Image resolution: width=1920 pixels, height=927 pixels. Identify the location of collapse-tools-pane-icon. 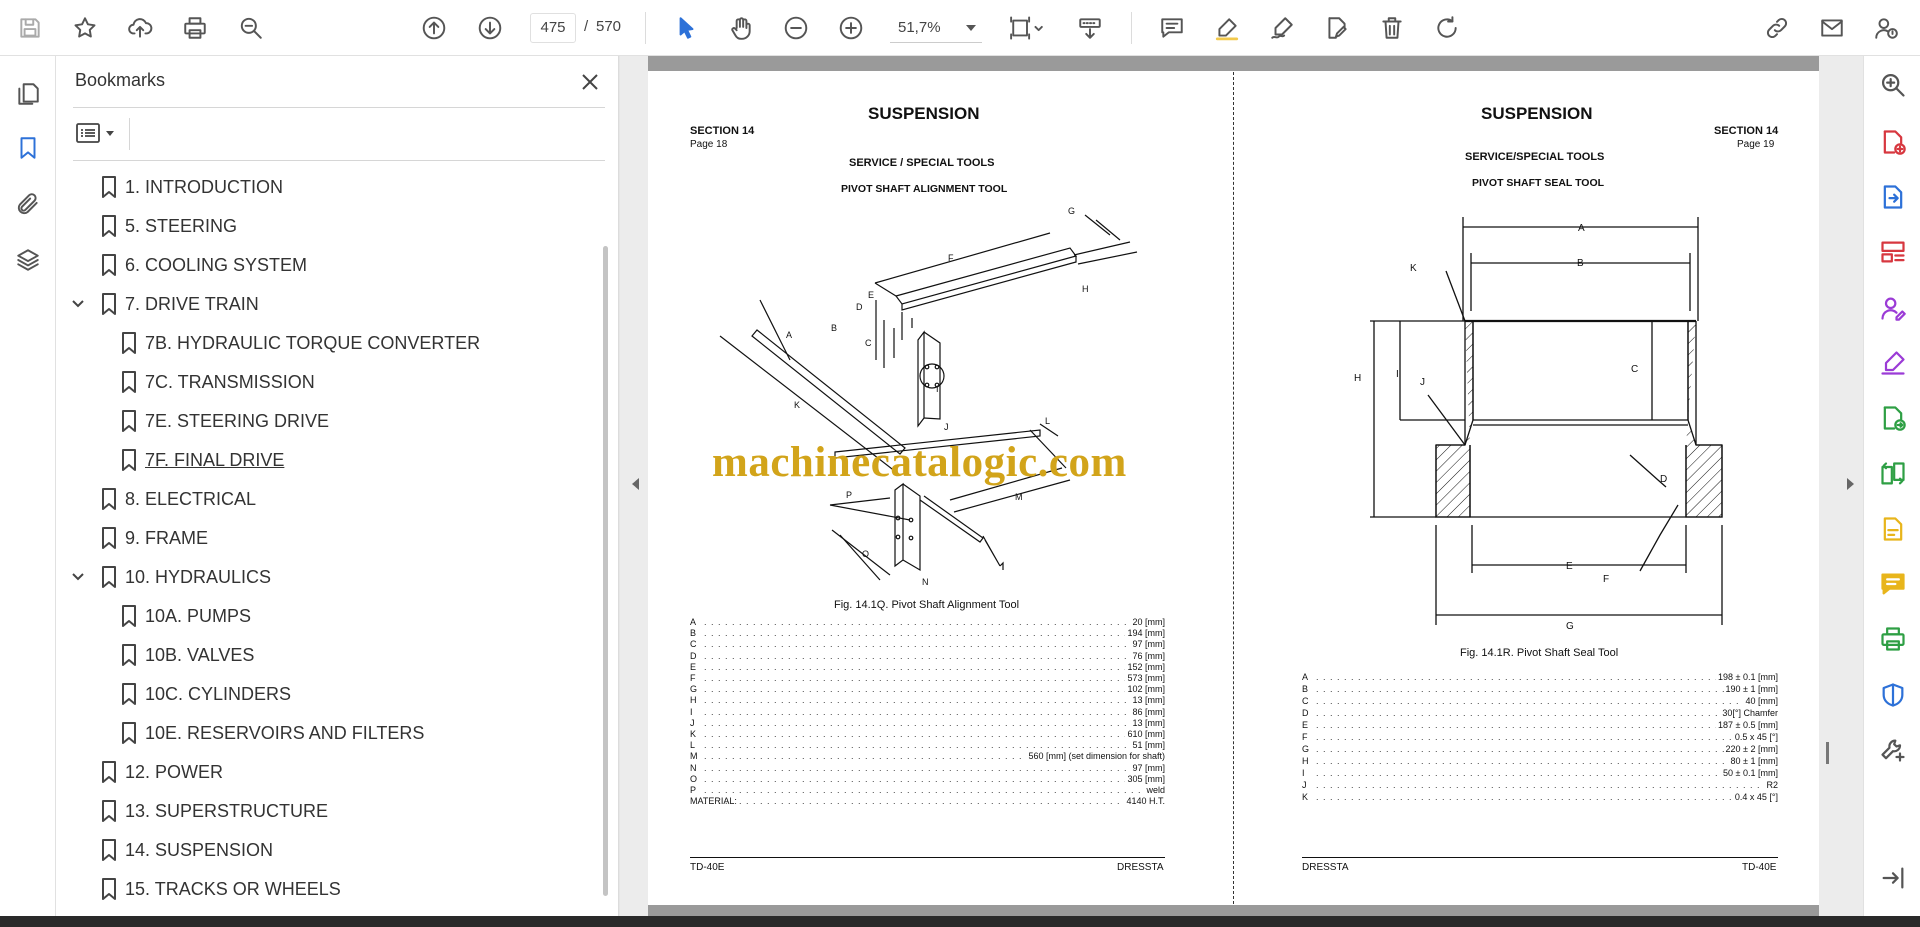
(1893, 878).